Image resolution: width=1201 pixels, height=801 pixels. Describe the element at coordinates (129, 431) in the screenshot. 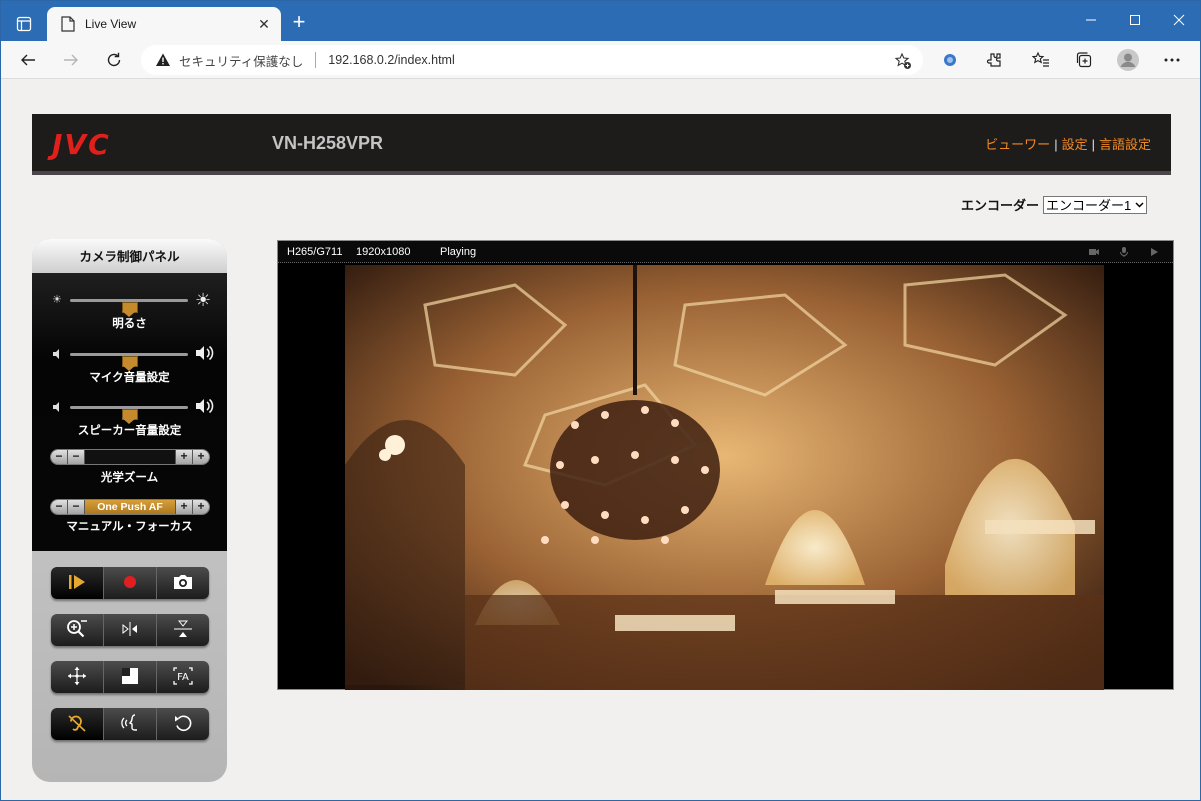

I see `speaker-volume-label: スピーカー音量設定` at that location.